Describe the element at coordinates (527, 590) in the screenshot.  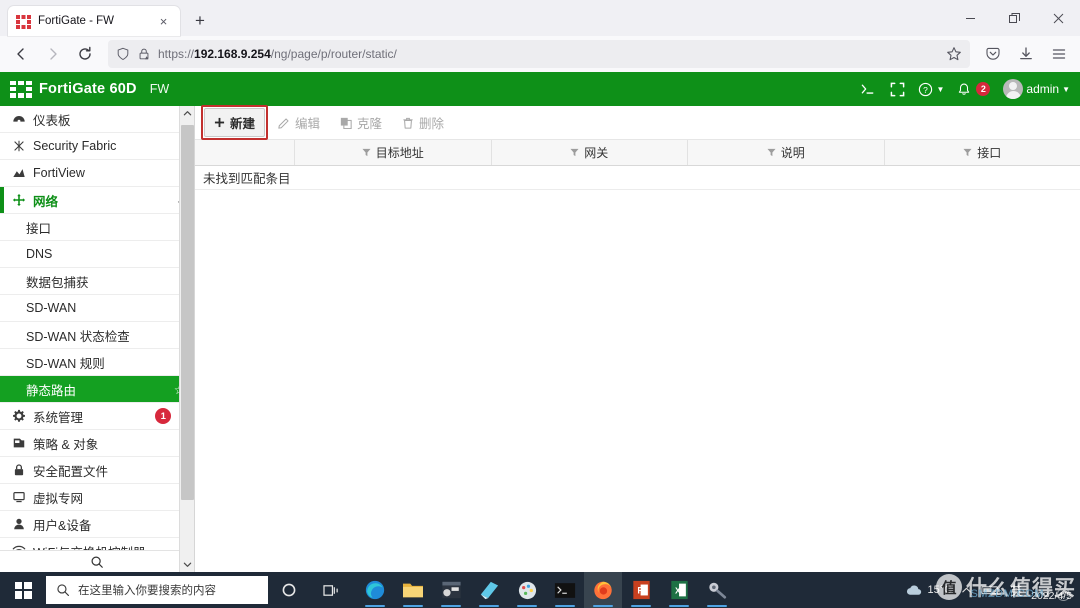
I see `paint-icon` at that location.